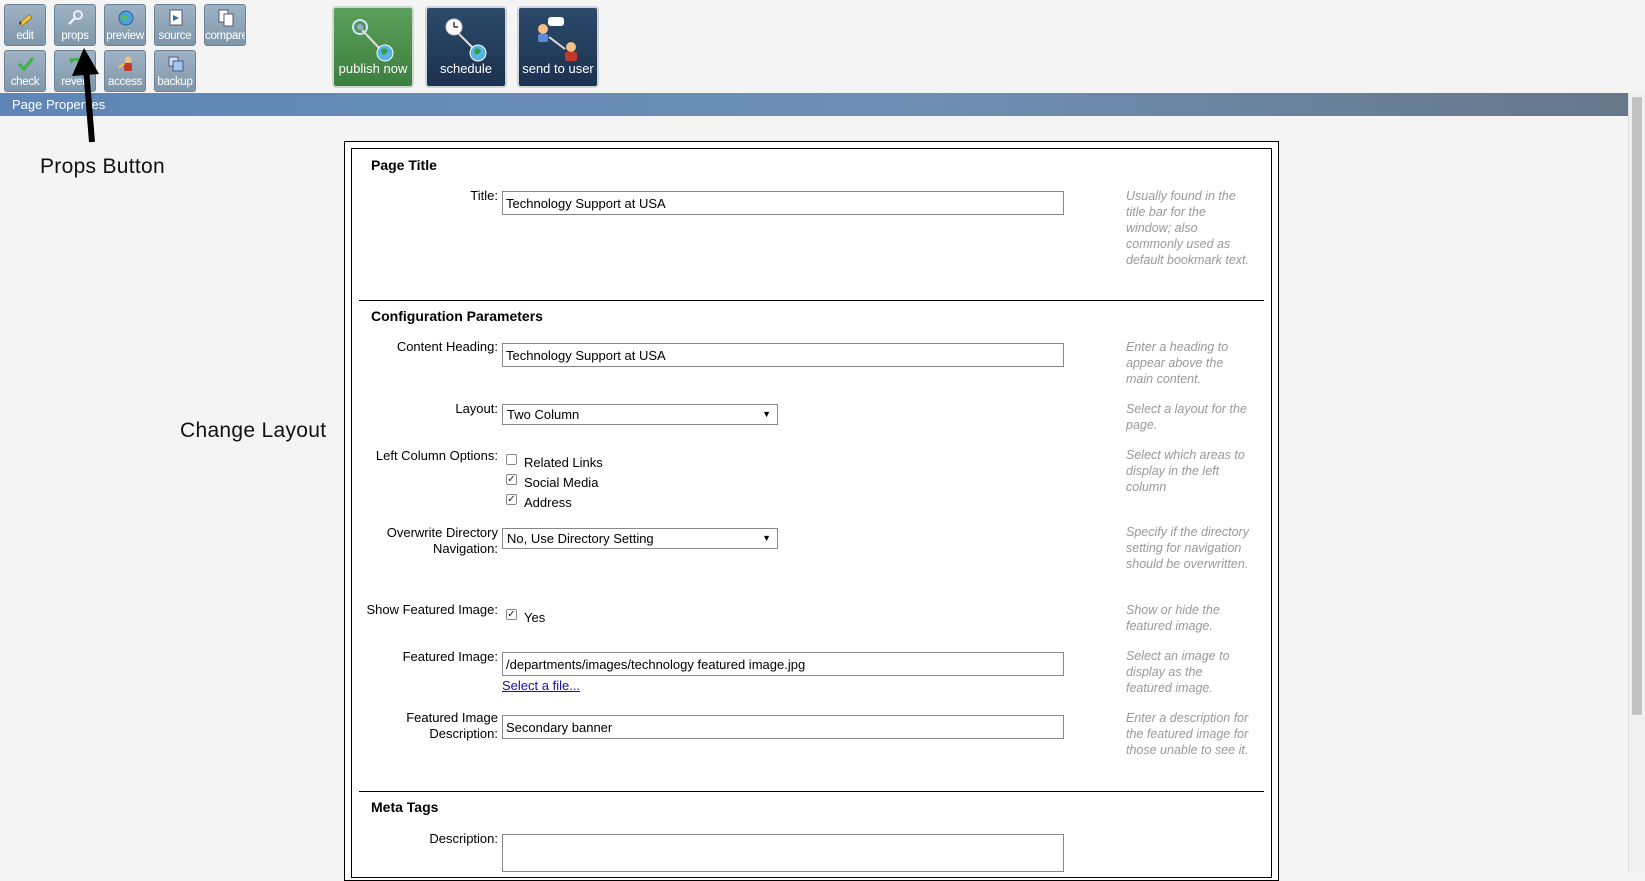 The width and height of the screenshot is (1645, 881). Describe the element at coordinates (535, 617) in the screenshot. I see `show-featured-option: Yes` at that location.